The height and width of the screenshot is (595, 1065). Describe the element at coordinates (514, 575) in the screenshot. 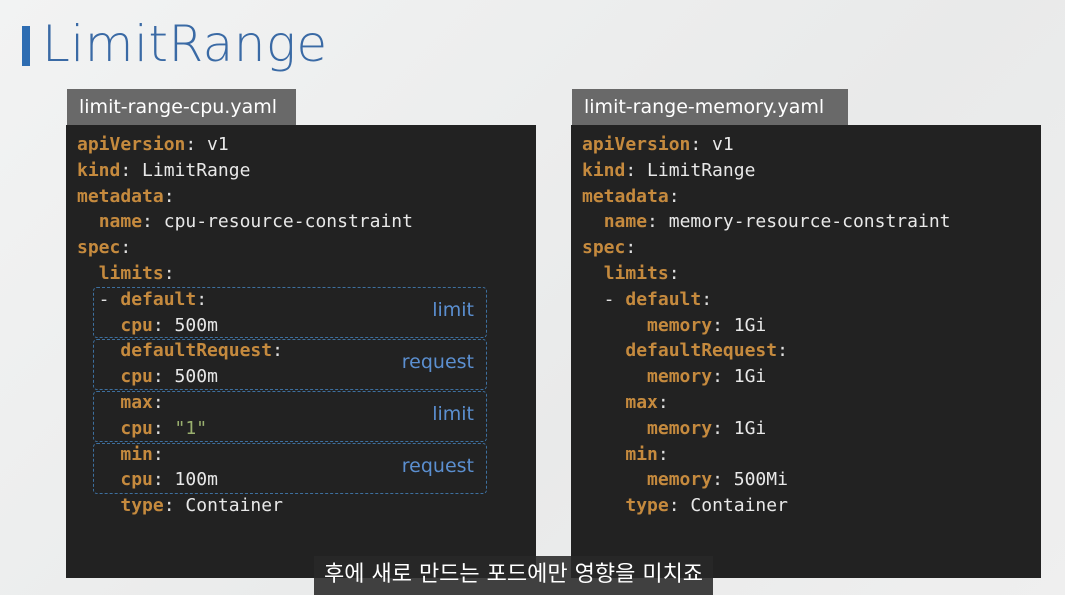

I see `subtitle-caption: 후에 새로 만드는 포드에만 영향을 미치죠` at that location.